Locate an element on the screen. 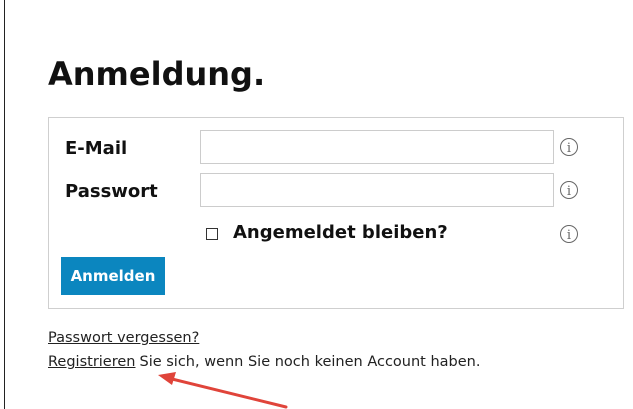  register-link: Registrieren is located at coordinates (91, 362).